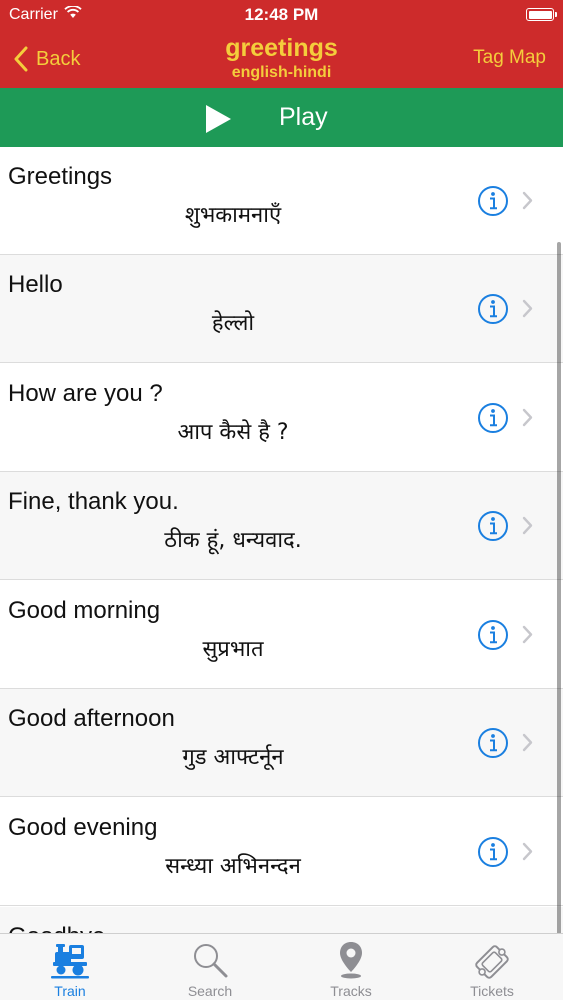 Image resolution: width=563 pixels, height=1000 pixels. What do you see at coordinates (303, 117) in the screenshot?
I see `play-label: Play` at bounding box center [303, 117].